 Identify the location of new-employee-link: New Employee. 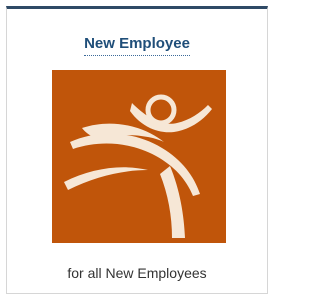
(137, 45).